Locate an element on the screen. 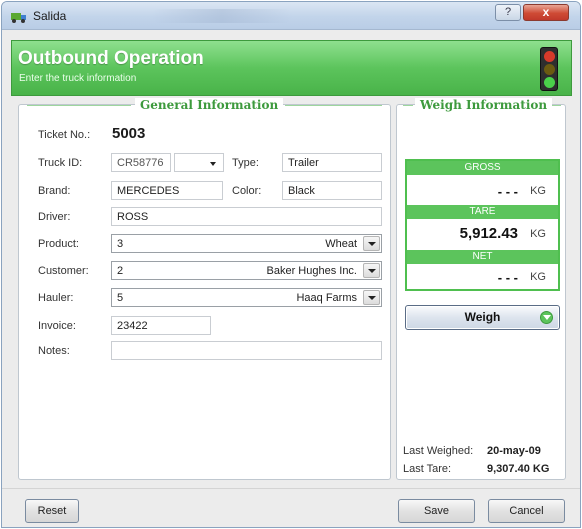 Image resolution: width=582 pixels, height=529 pixels. product-dropdown: 3 Wheat is located at coordinates (246, 243).